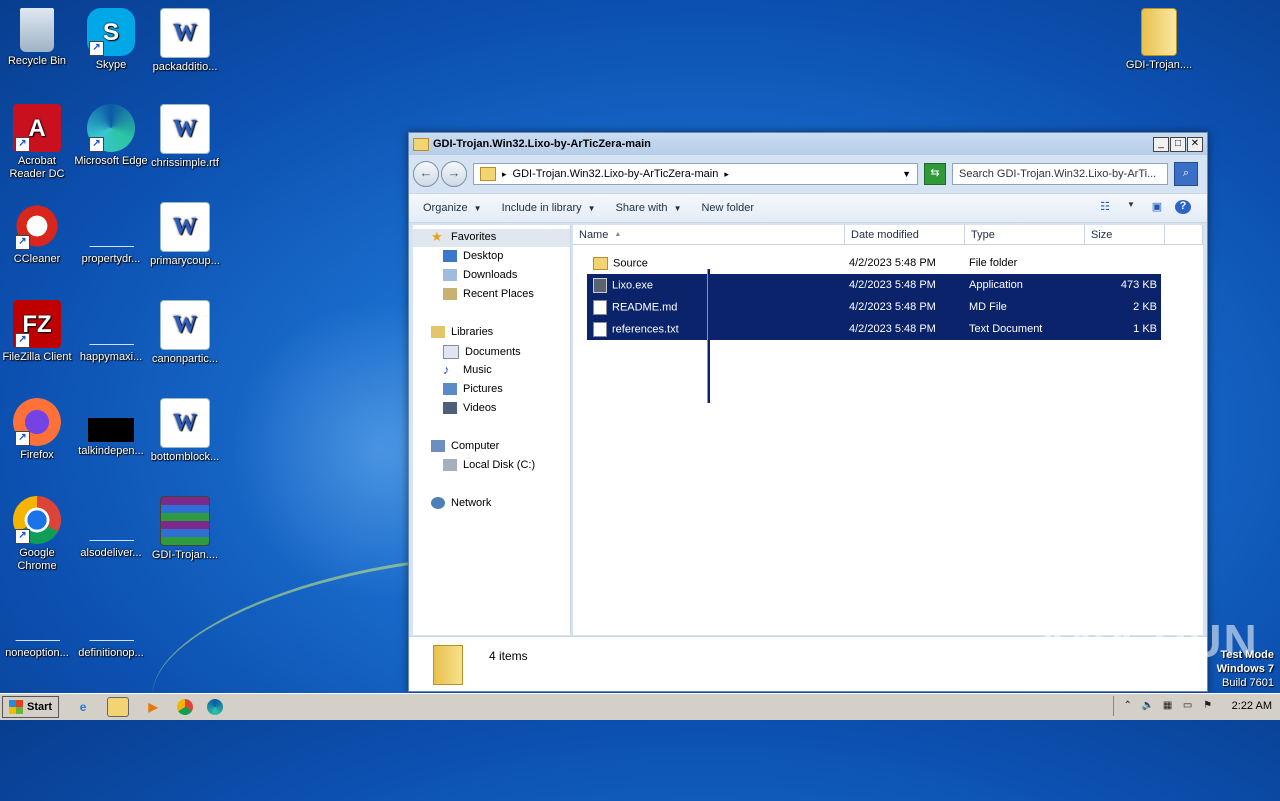  Describe the element at coordinates (1195, 144) in the screenshot. I see `close-button: ✕` at that location.